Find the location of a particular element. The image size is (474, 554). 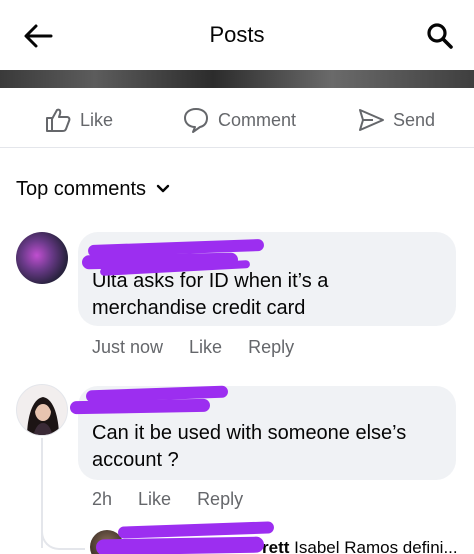

comment-text-line: account ? is located at coordinates (135, 460).